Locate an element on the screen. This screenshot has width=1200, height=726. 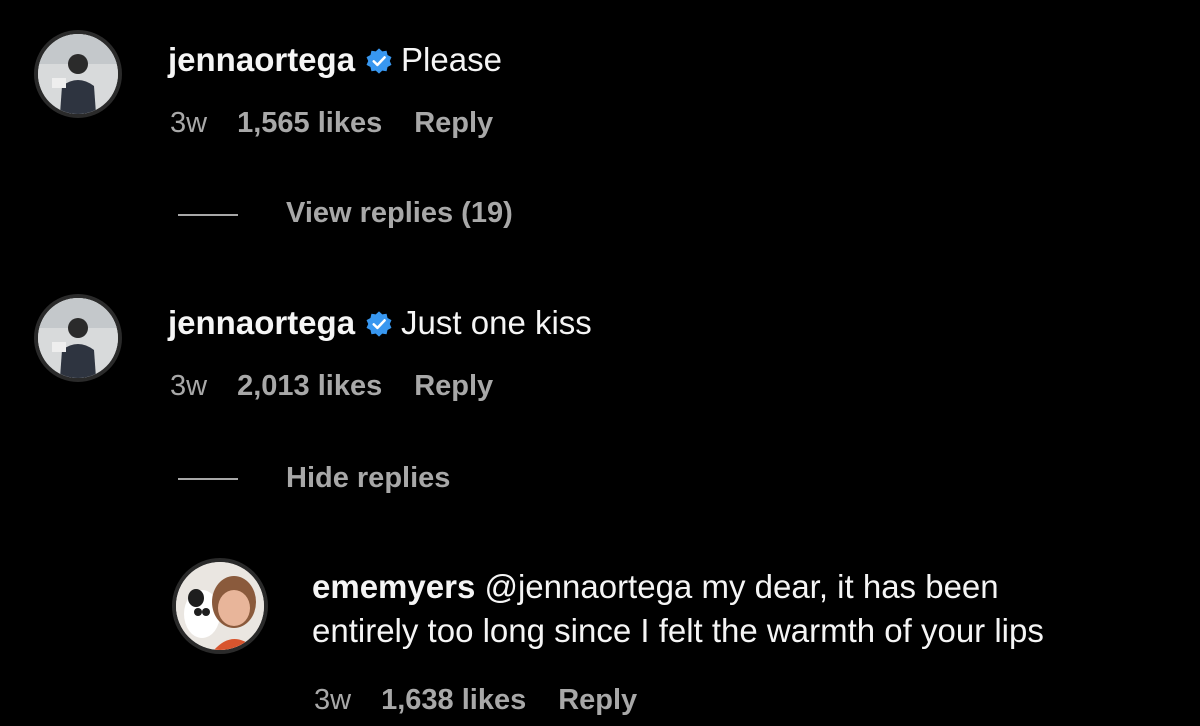
comment-meta: 3w 1,638 likes Reply is located at coordinates (475, 700).